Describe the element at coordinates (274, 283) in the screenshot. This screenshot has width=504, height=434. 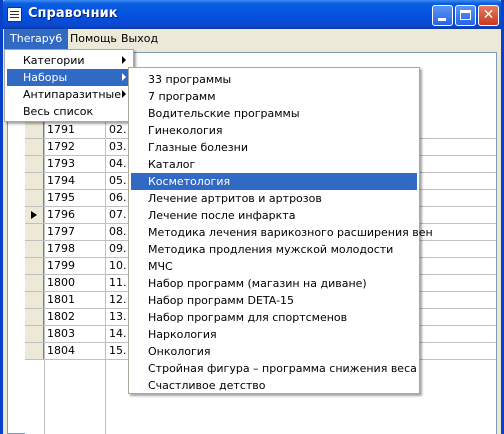
I see `submenu-item: Набор программ (магазин на диване)` at that location.